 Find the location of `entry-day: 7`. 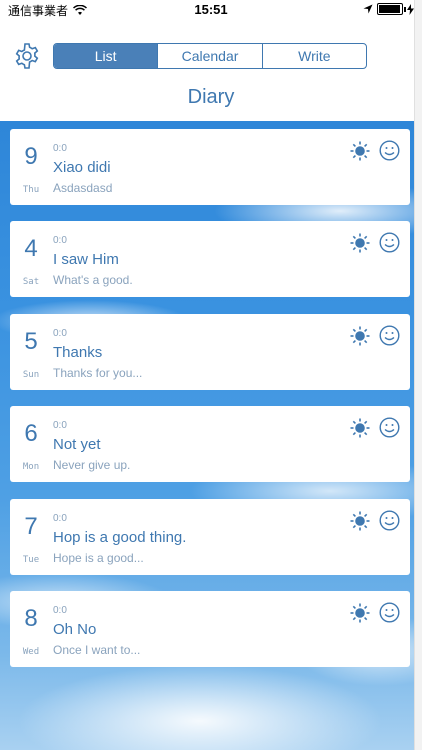

entry-day: 7 is located at coordinates (31, 526).